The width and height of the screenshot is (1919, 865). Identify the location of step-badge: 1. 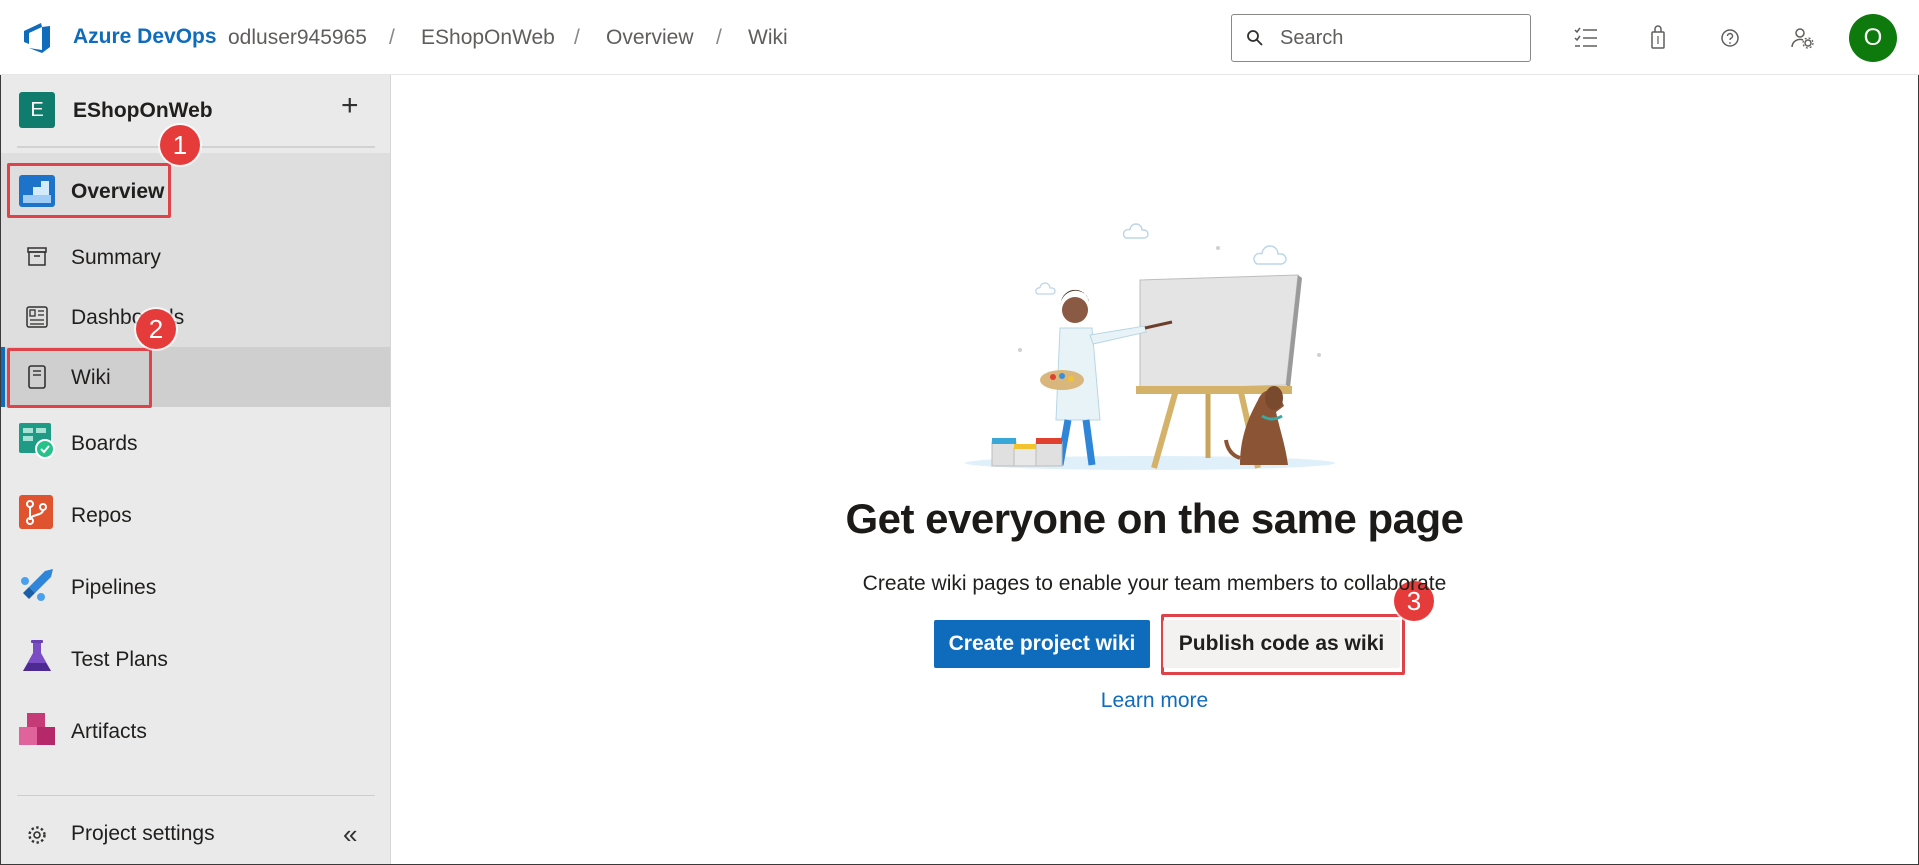
(180, 145).